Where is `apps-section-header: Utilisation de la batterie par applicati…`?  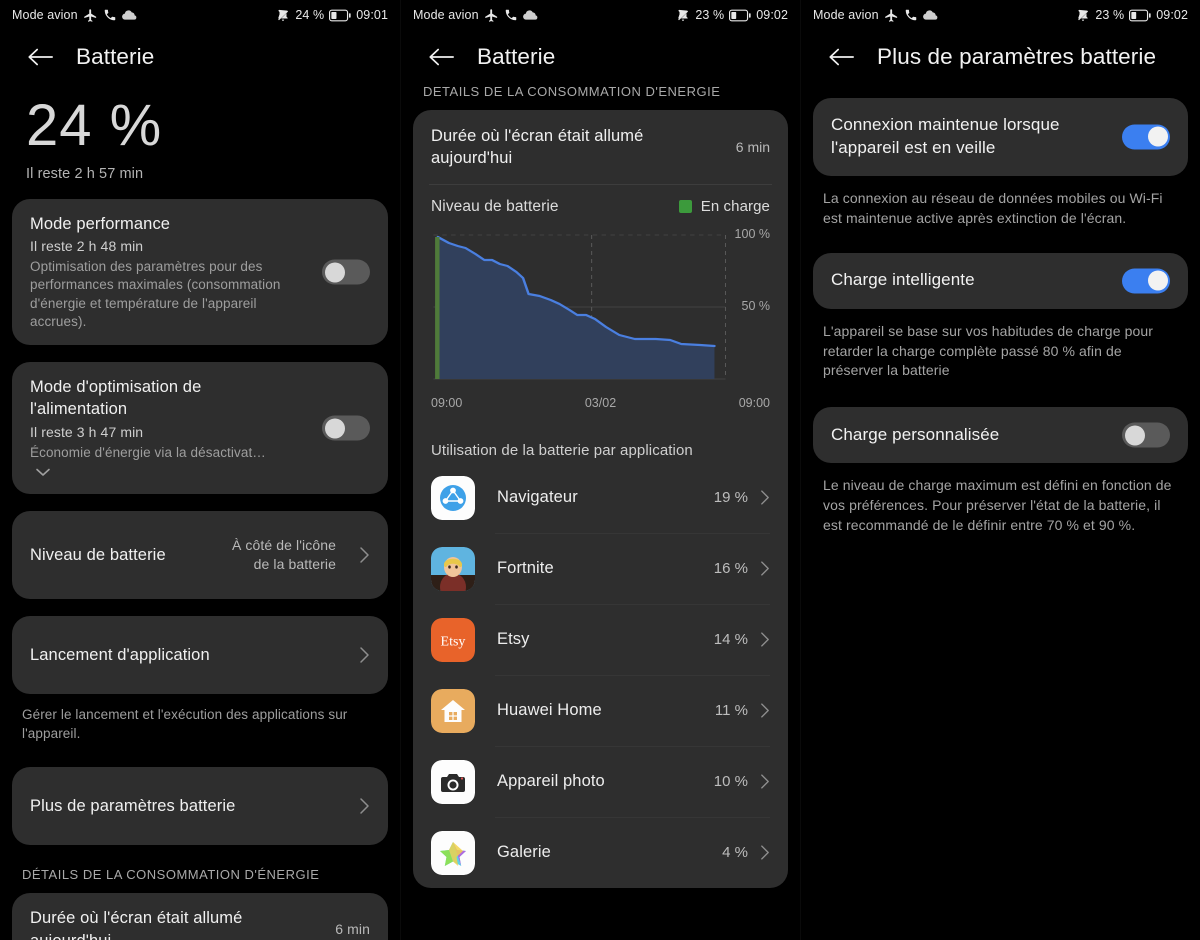 apps-section-header: Utilisation de la batterie par applicati… is located at coordinates (562, 450).